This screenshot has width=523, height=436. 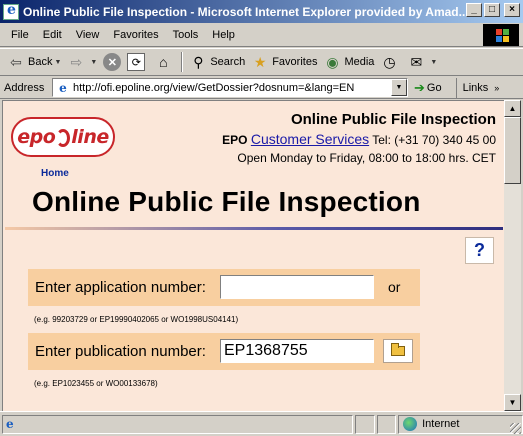 What do you see at coordinates (63, 87) in the screenshot?
I see `page-icon: e` at bounding box center [63, 87].